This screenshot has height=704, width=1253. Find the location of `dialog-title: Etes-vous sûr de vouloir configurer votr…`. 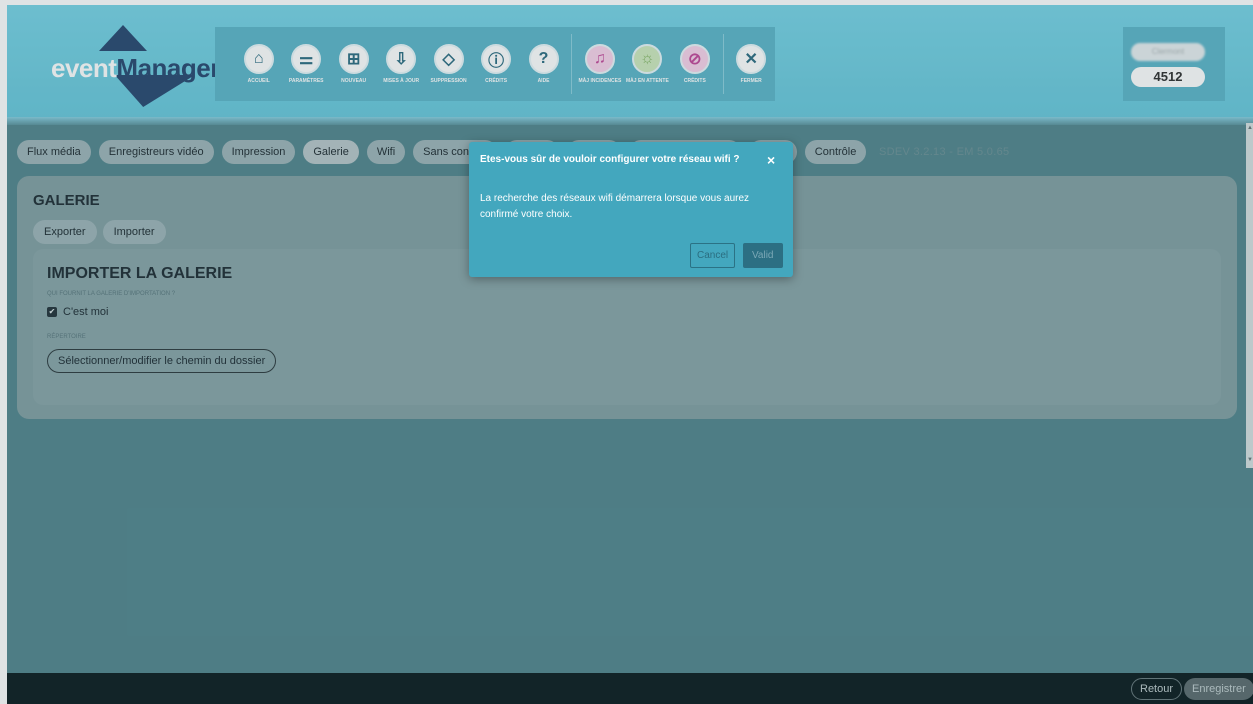

dialog-title: Etes-vous sûr de vouloir configurer votr… is located at coordinates (610, 159).